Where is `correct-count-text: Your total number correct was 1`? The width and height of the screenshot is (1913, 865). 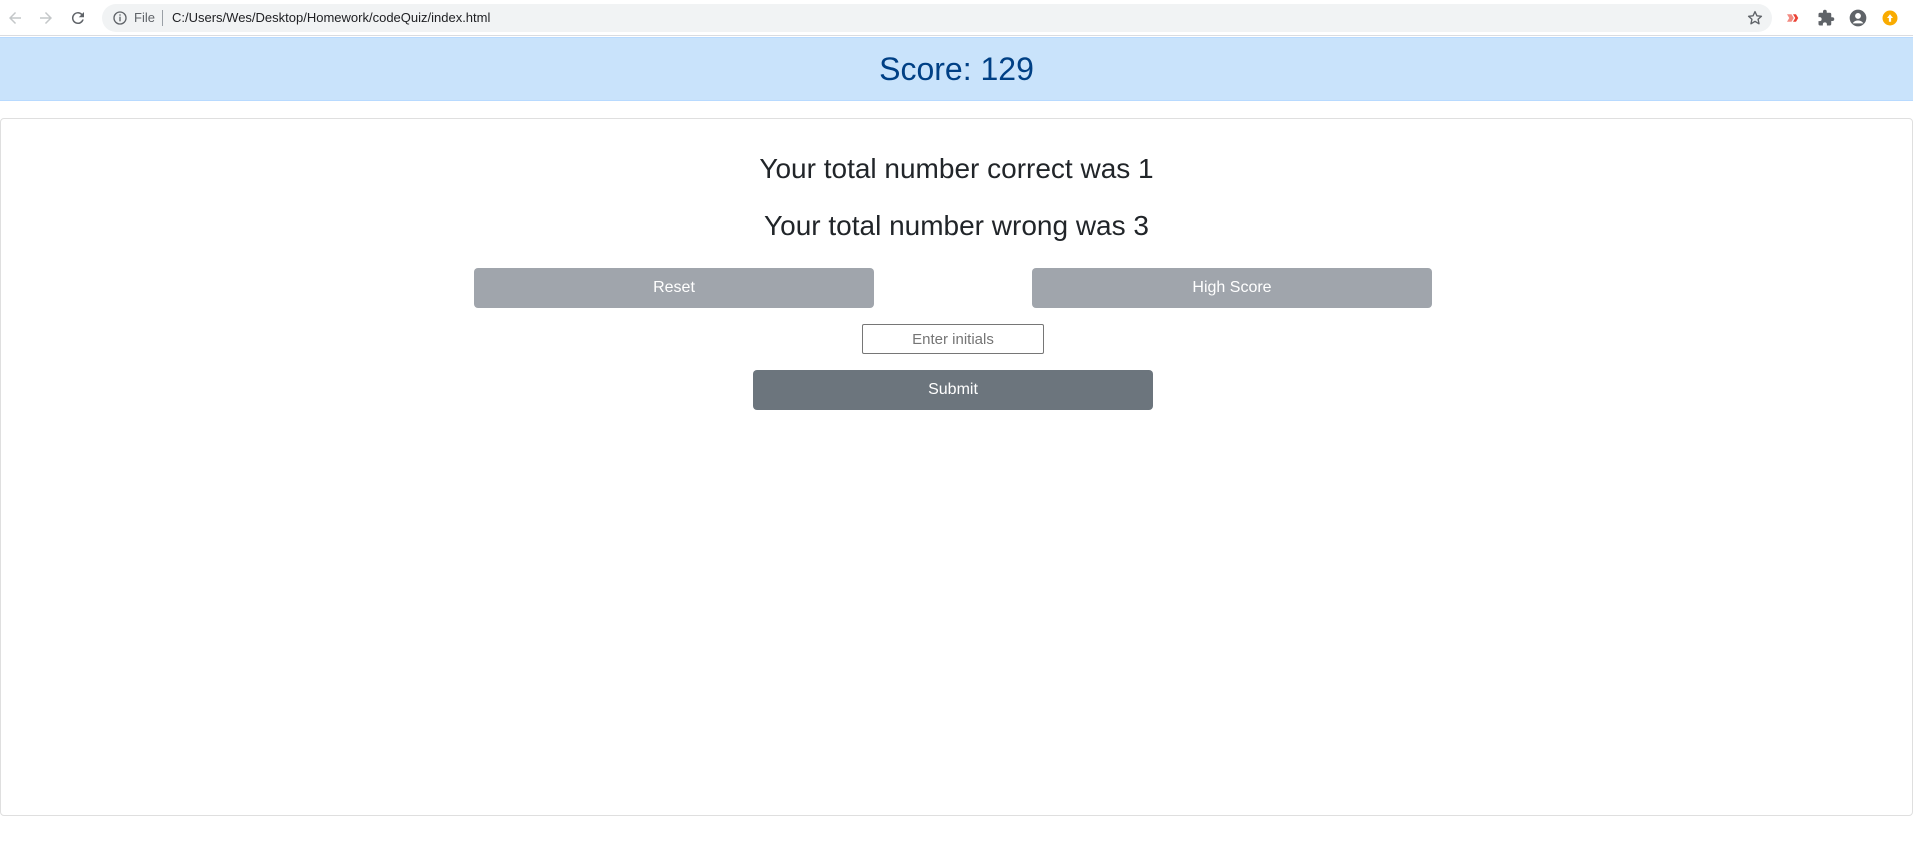 correct-count-text: Your total number correct was 1 is located at coordinates (956, 168).